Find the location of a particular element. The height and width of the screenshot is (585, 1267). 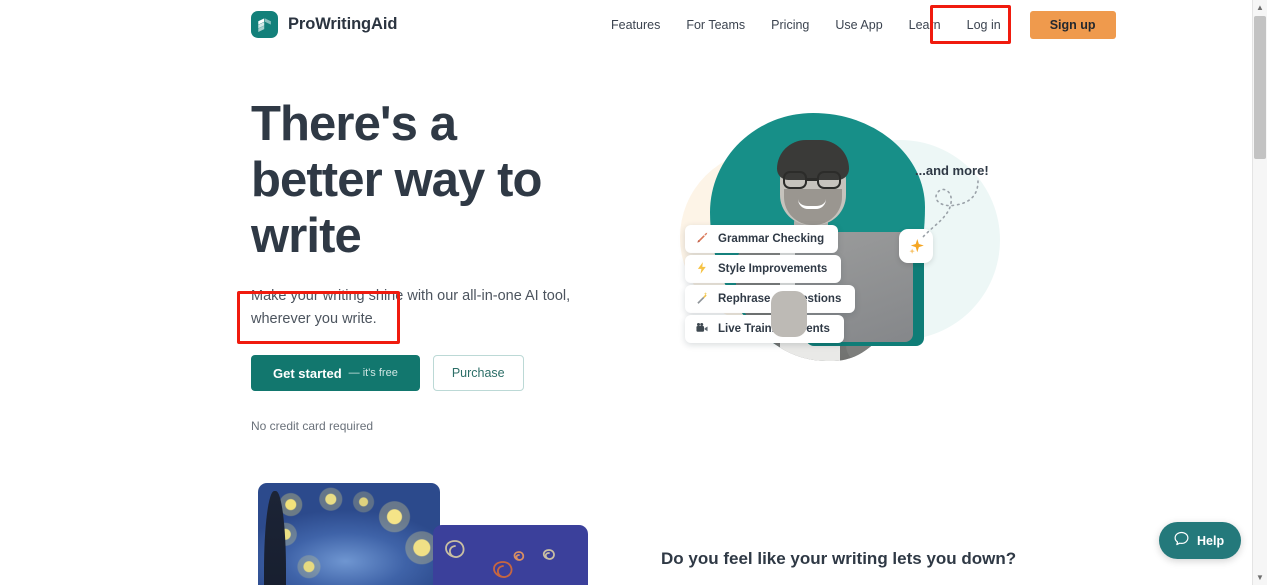

get-started-label: Get started is located at coordinates (307, 373).